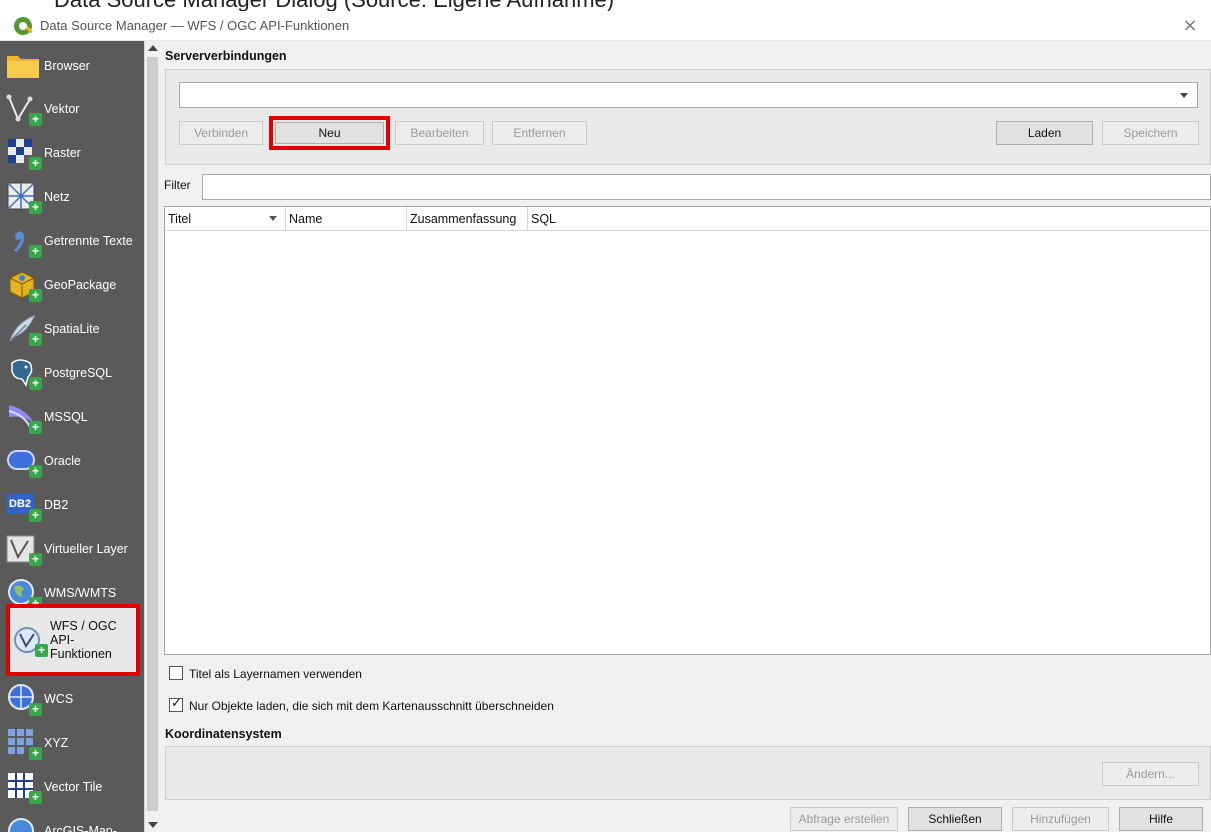 This screenshot has height=832, width=1211. I want to click on delimited-text-icon: +, so click(24, 241).